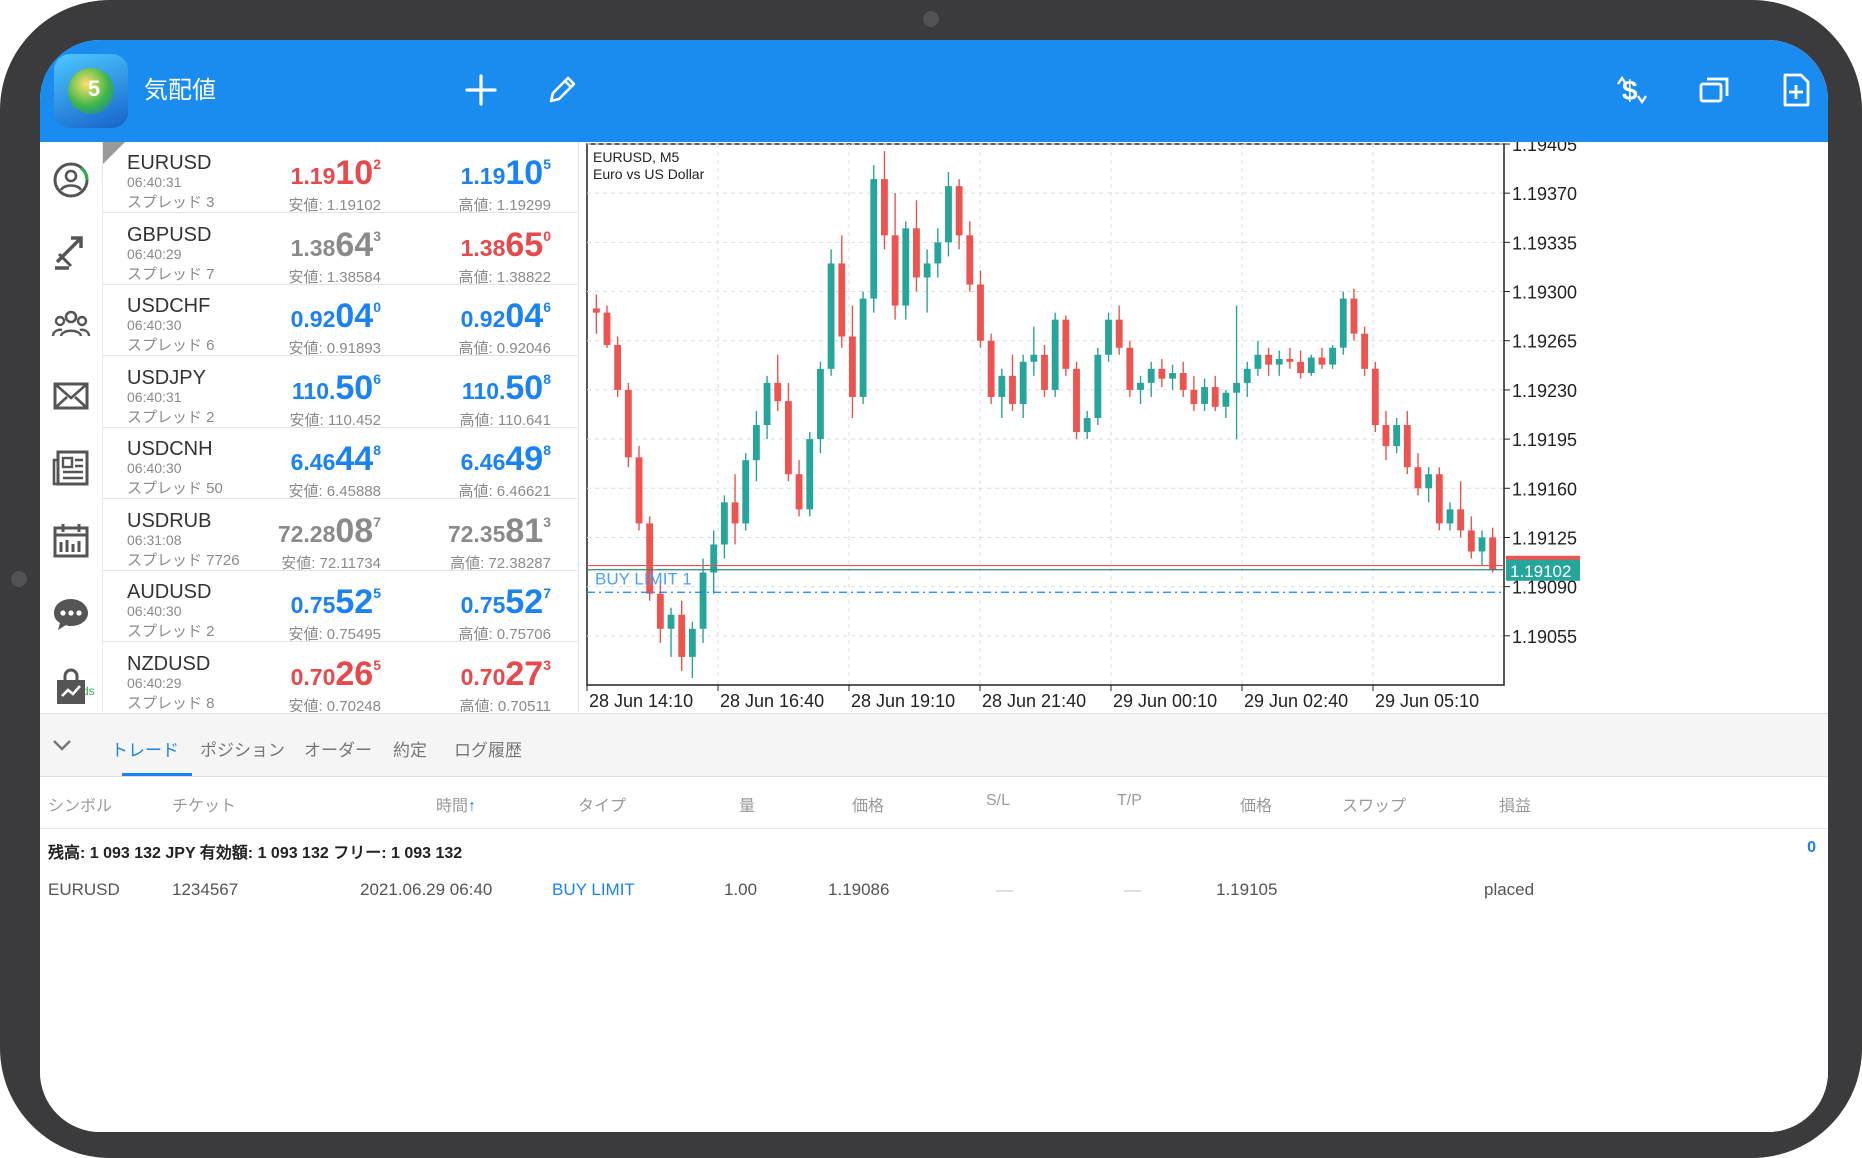 Image resolution: width=1862 pixels, height=1158 pixels. I want to click on high-price: 高値: 0.70511, so click(505, 705).